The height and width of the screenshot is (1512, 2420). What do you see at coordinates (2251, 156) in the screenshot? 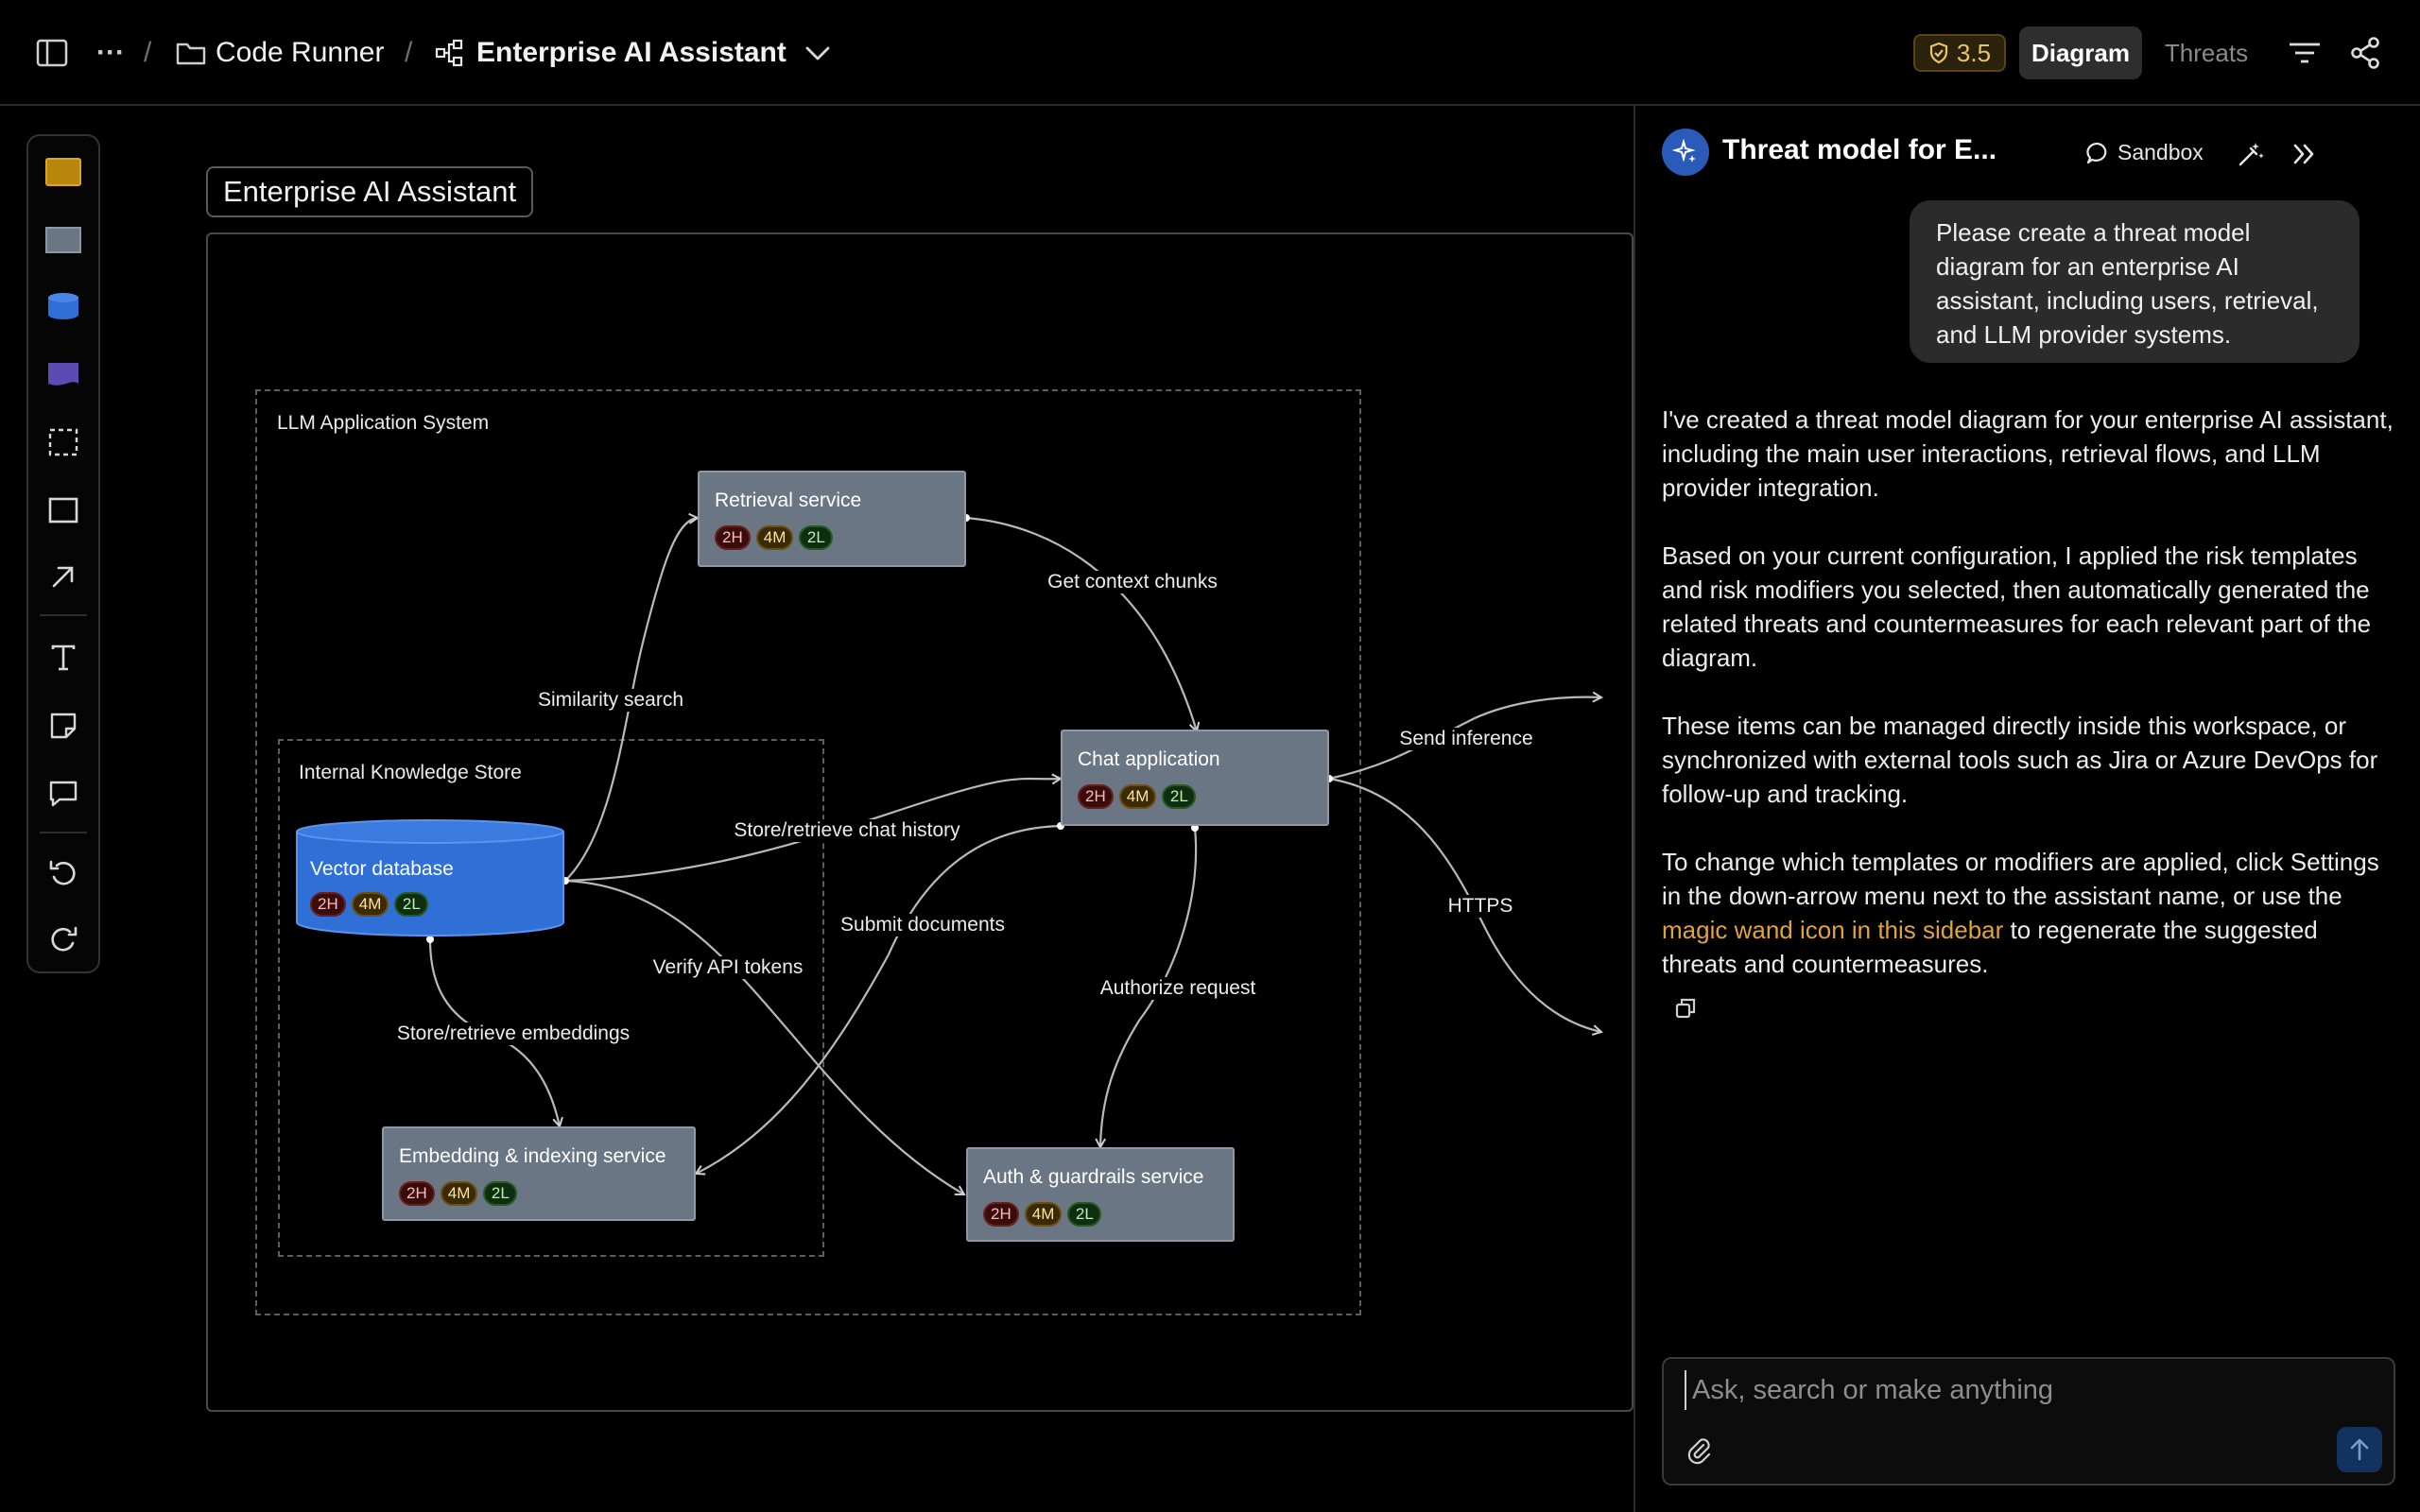
I see `magic-wand-icon` at bounding box center [2251, 156].